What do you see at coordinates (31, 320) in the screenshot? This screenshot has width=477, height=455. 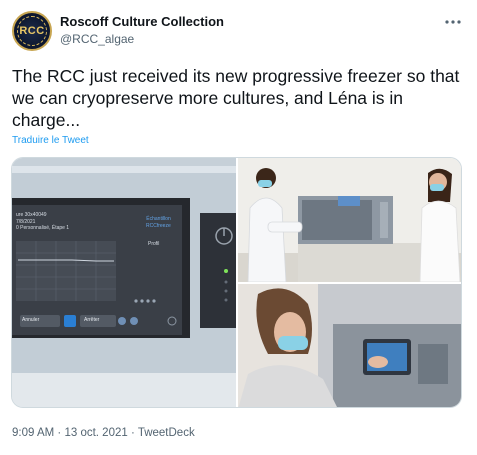 I see `screen-button-cancel: Annuler` at bounding box center [31, 320].